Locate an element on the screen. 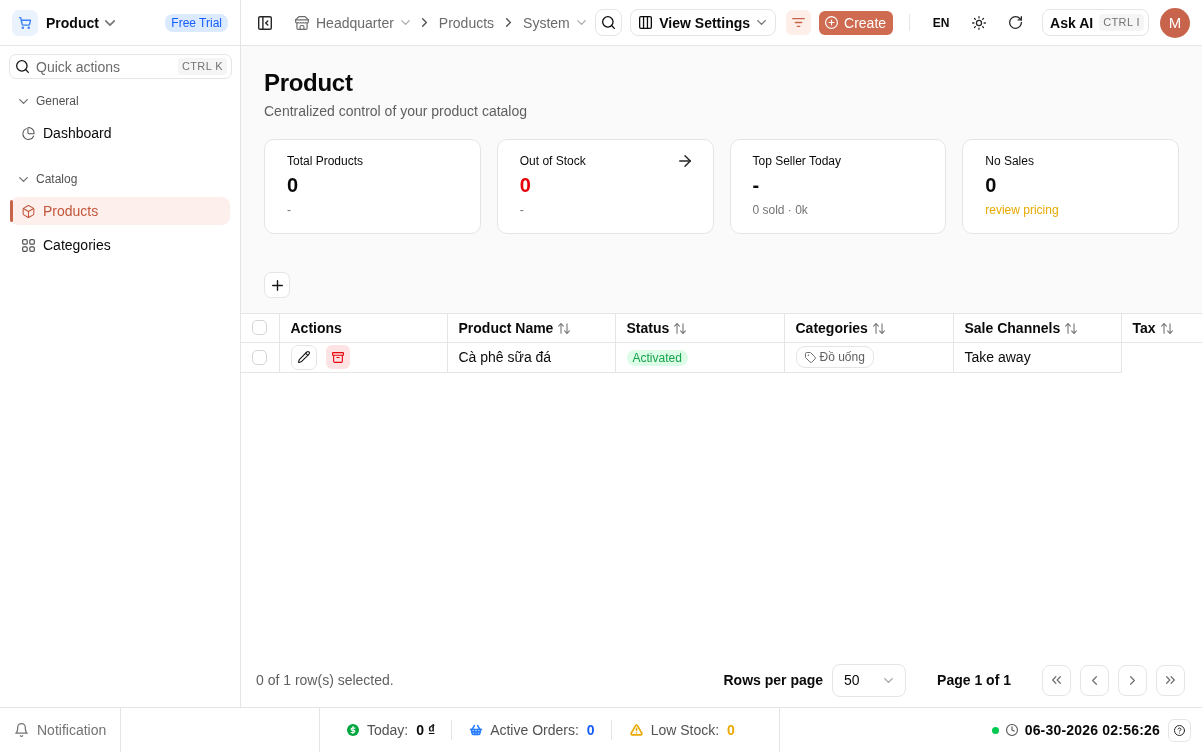  view-settings-button: View Settings is located at coordinates (703, 22).